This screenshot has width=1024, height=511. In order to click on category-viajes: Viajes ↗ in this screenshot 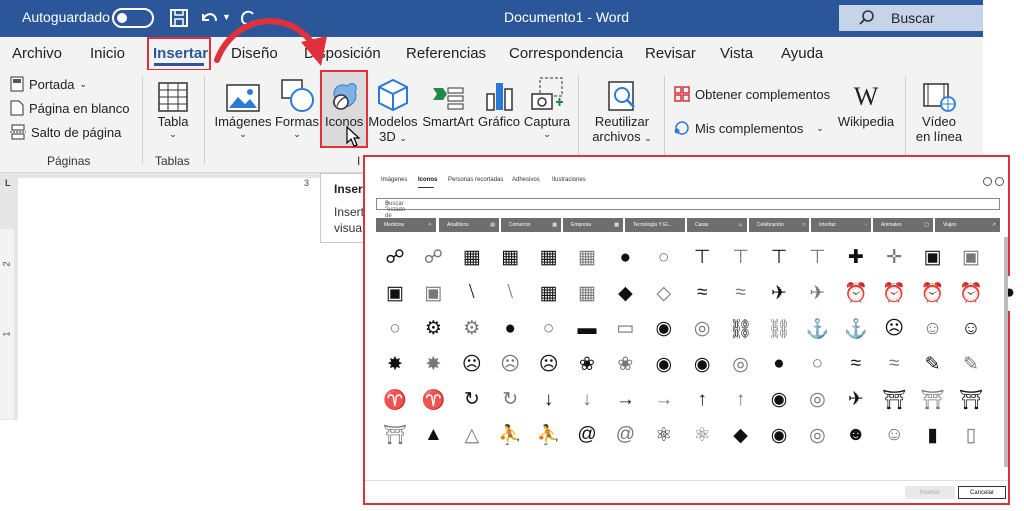, I will do `click(967, 225)`.